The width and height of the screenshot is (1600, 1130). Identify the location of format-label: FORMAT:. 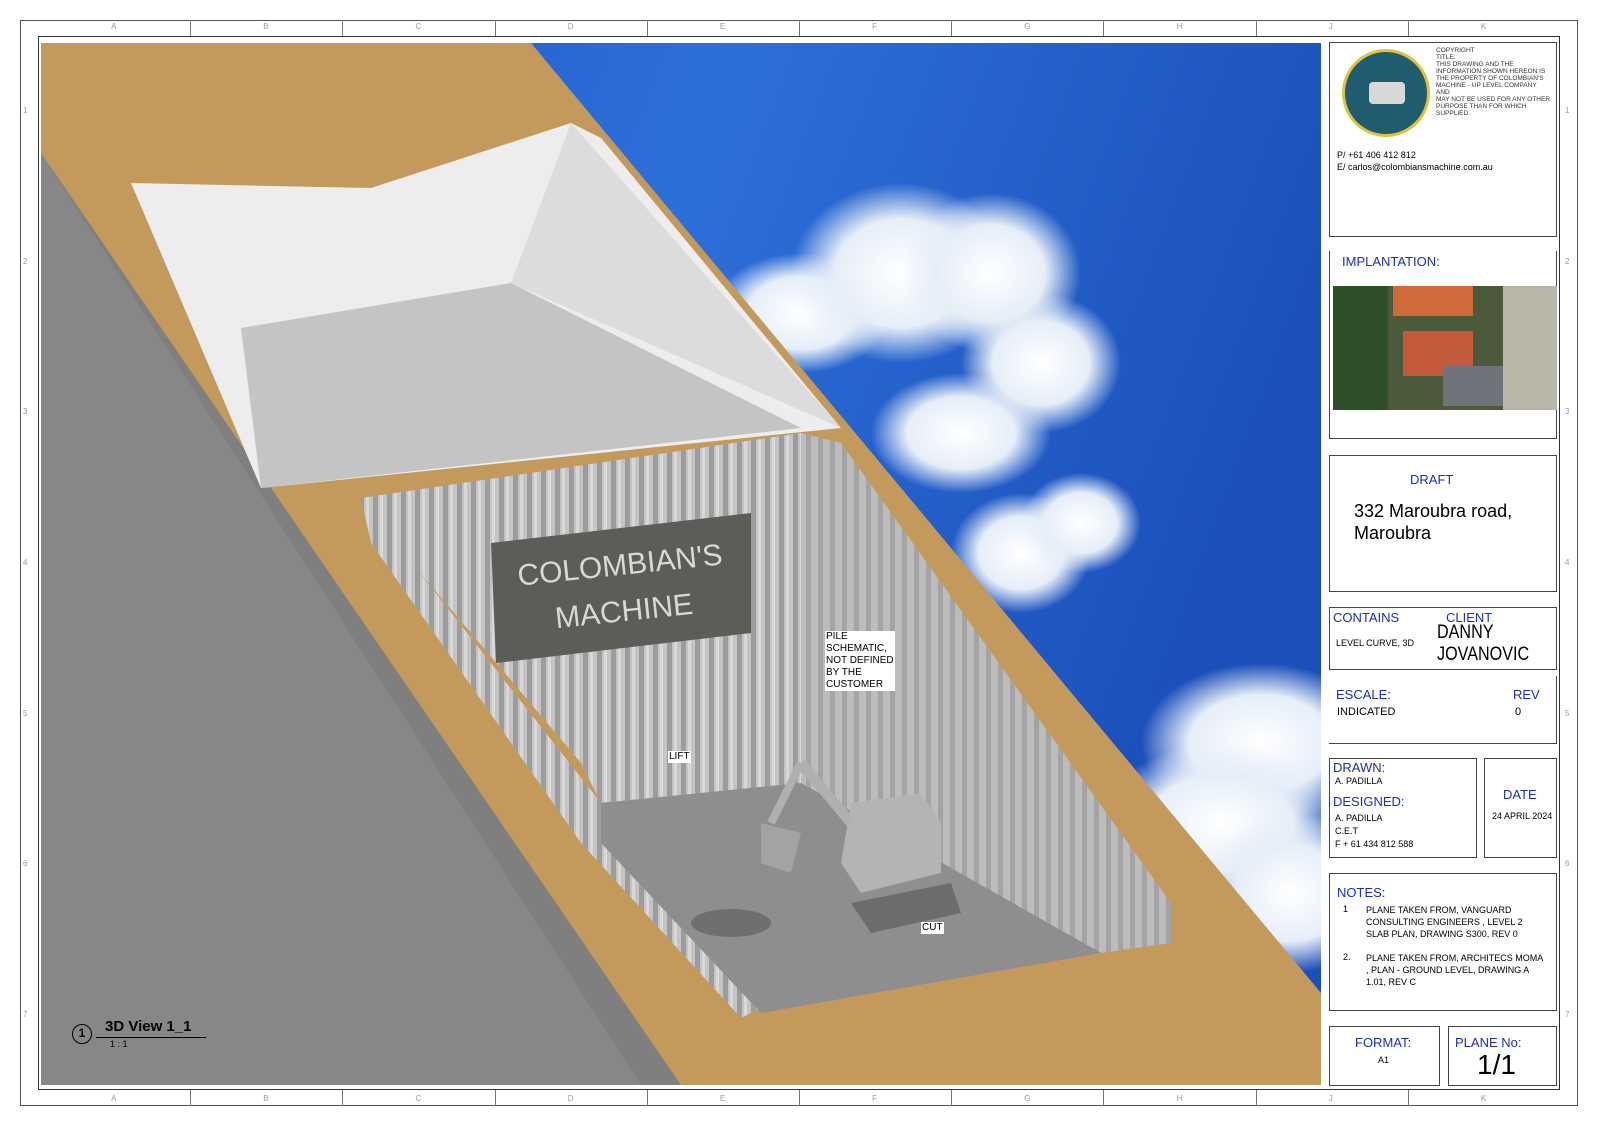
(1383, 1042).